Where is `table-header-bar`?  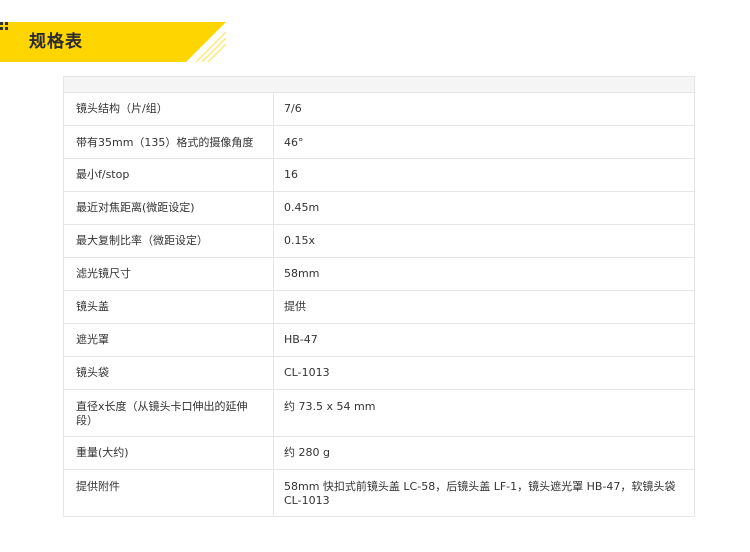 table-header-bar is located at coordinates (379, 84).